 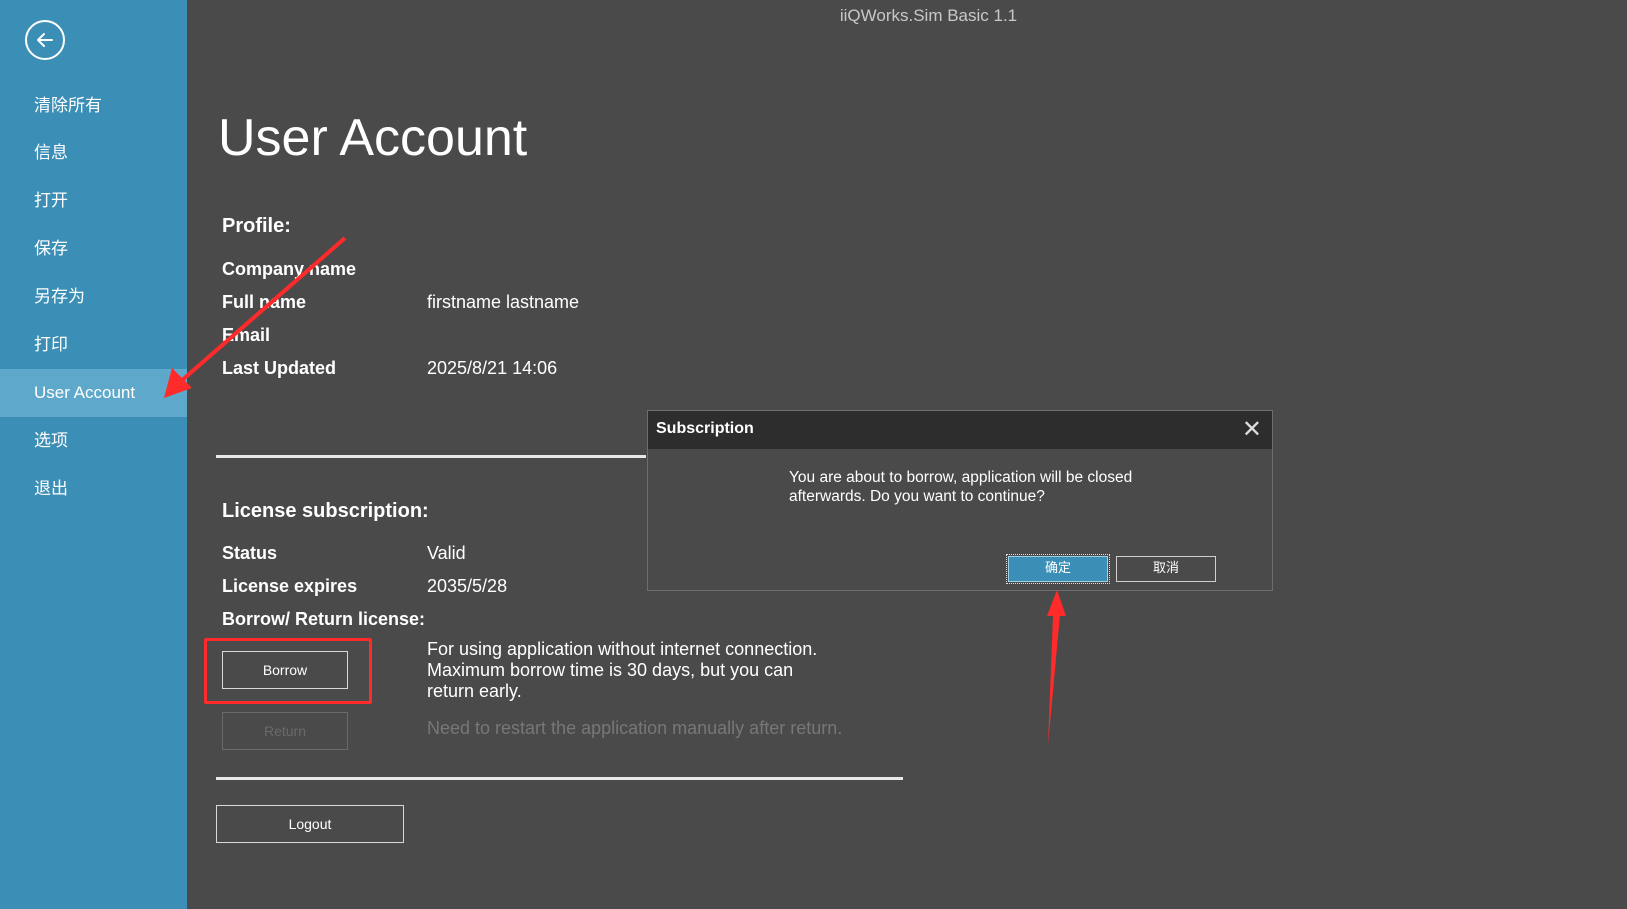 What do you see at coordinates (705, 428) in the screenshot?
I see `dialog-title: Subscription` at bounding box center [705, 428].